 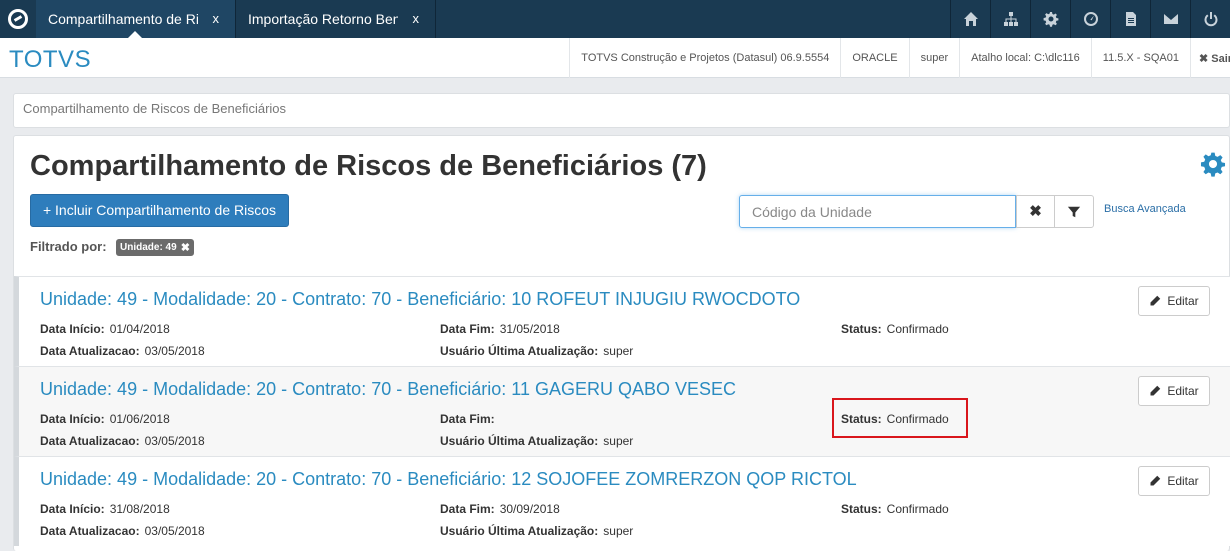 I want to click on tab-importacao: Importação Retorno Beneficiários x, so click(x=336, y=19).